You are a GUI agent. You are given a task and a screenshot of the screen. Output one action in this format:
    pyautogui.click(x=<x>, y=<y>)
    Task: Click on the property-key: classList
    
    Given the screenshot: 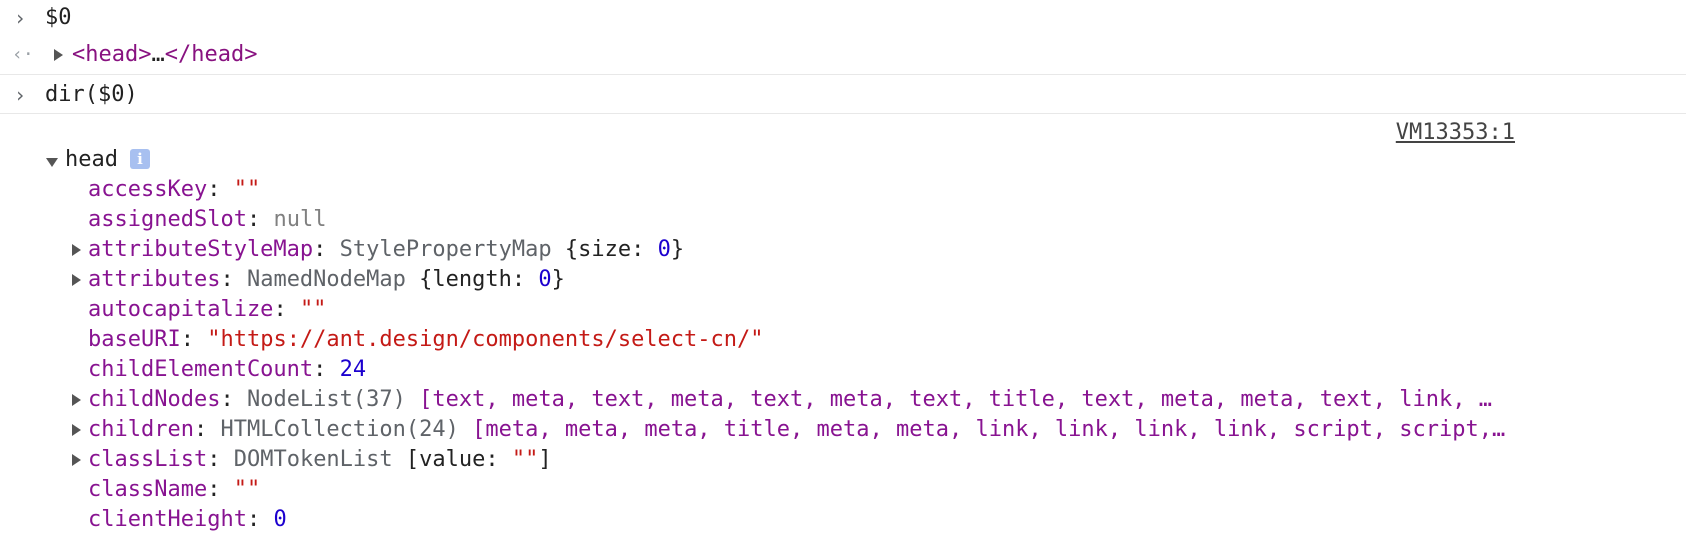 What is the action you would take?
    pyautogui.click(x=148, y=459)
    